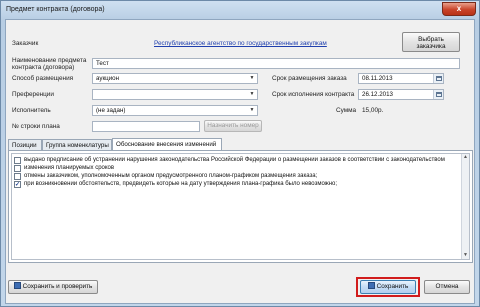 Image resolution: width=480 pixels, height=307 pixels. I want to click on assign-number-button: Назначить номер, so click(233, 126).